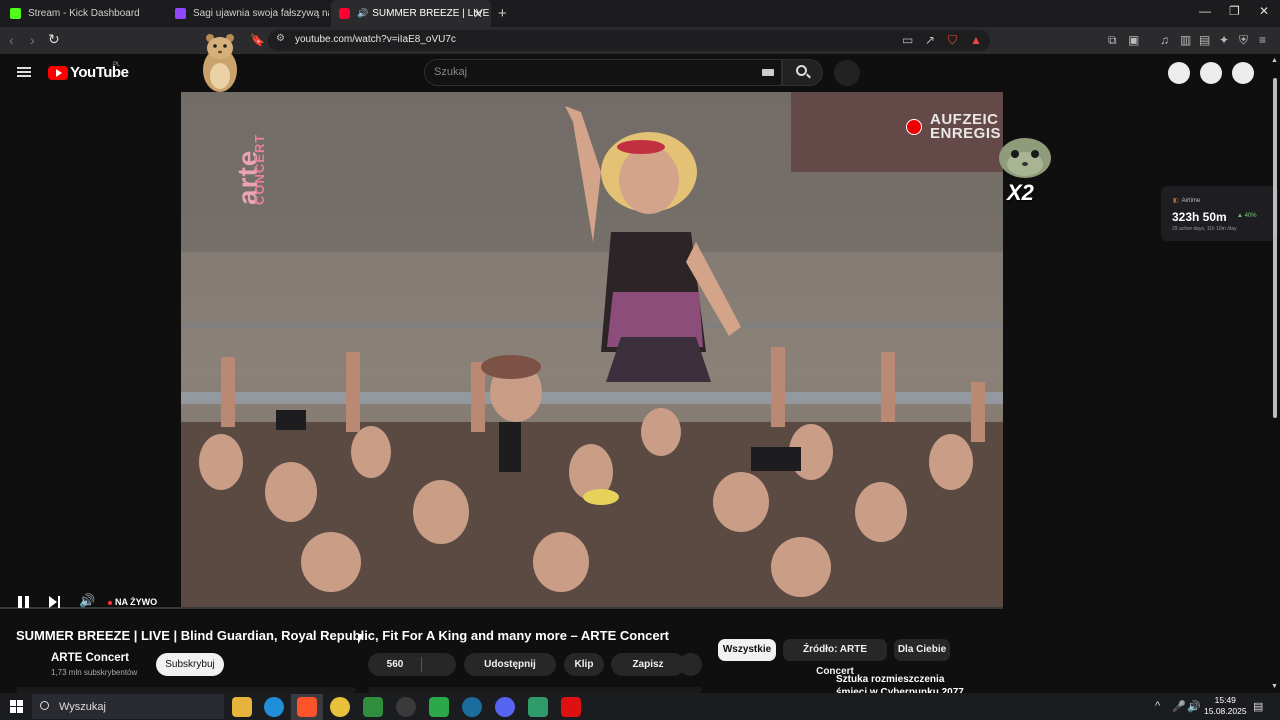  What do you see at coordinates (1205, 11) in the screenshot?
I see `minimize-icon: —` at bounding box center [1205, 11].